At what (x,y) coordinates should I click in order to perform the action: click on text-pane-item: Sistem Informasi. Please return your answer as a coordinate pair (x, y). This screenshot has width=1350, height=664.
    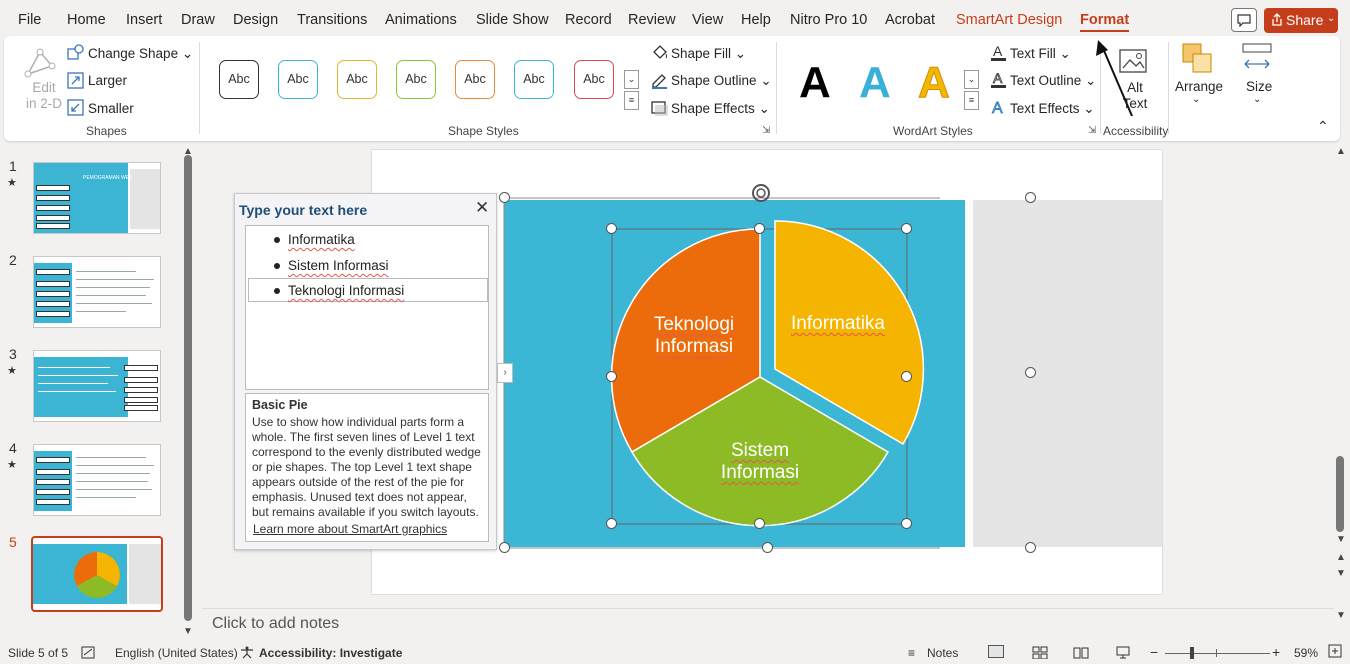
    Looking at the image, I should click on (338, 265).